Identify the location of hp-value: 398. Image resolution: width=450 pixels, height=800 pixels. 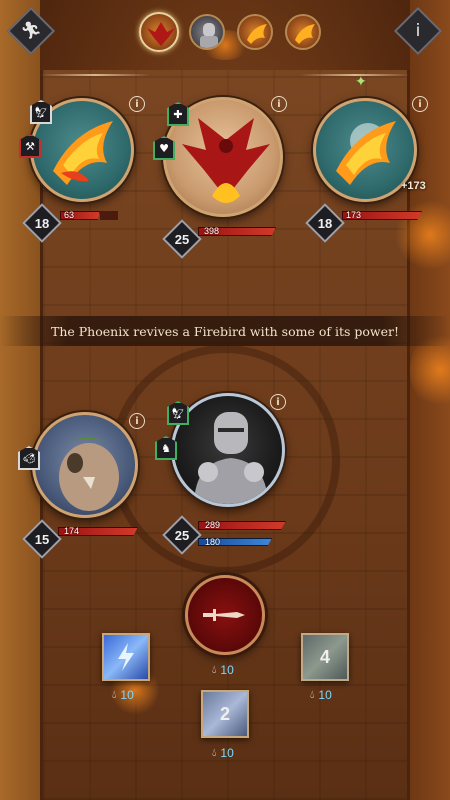
(212, 231).